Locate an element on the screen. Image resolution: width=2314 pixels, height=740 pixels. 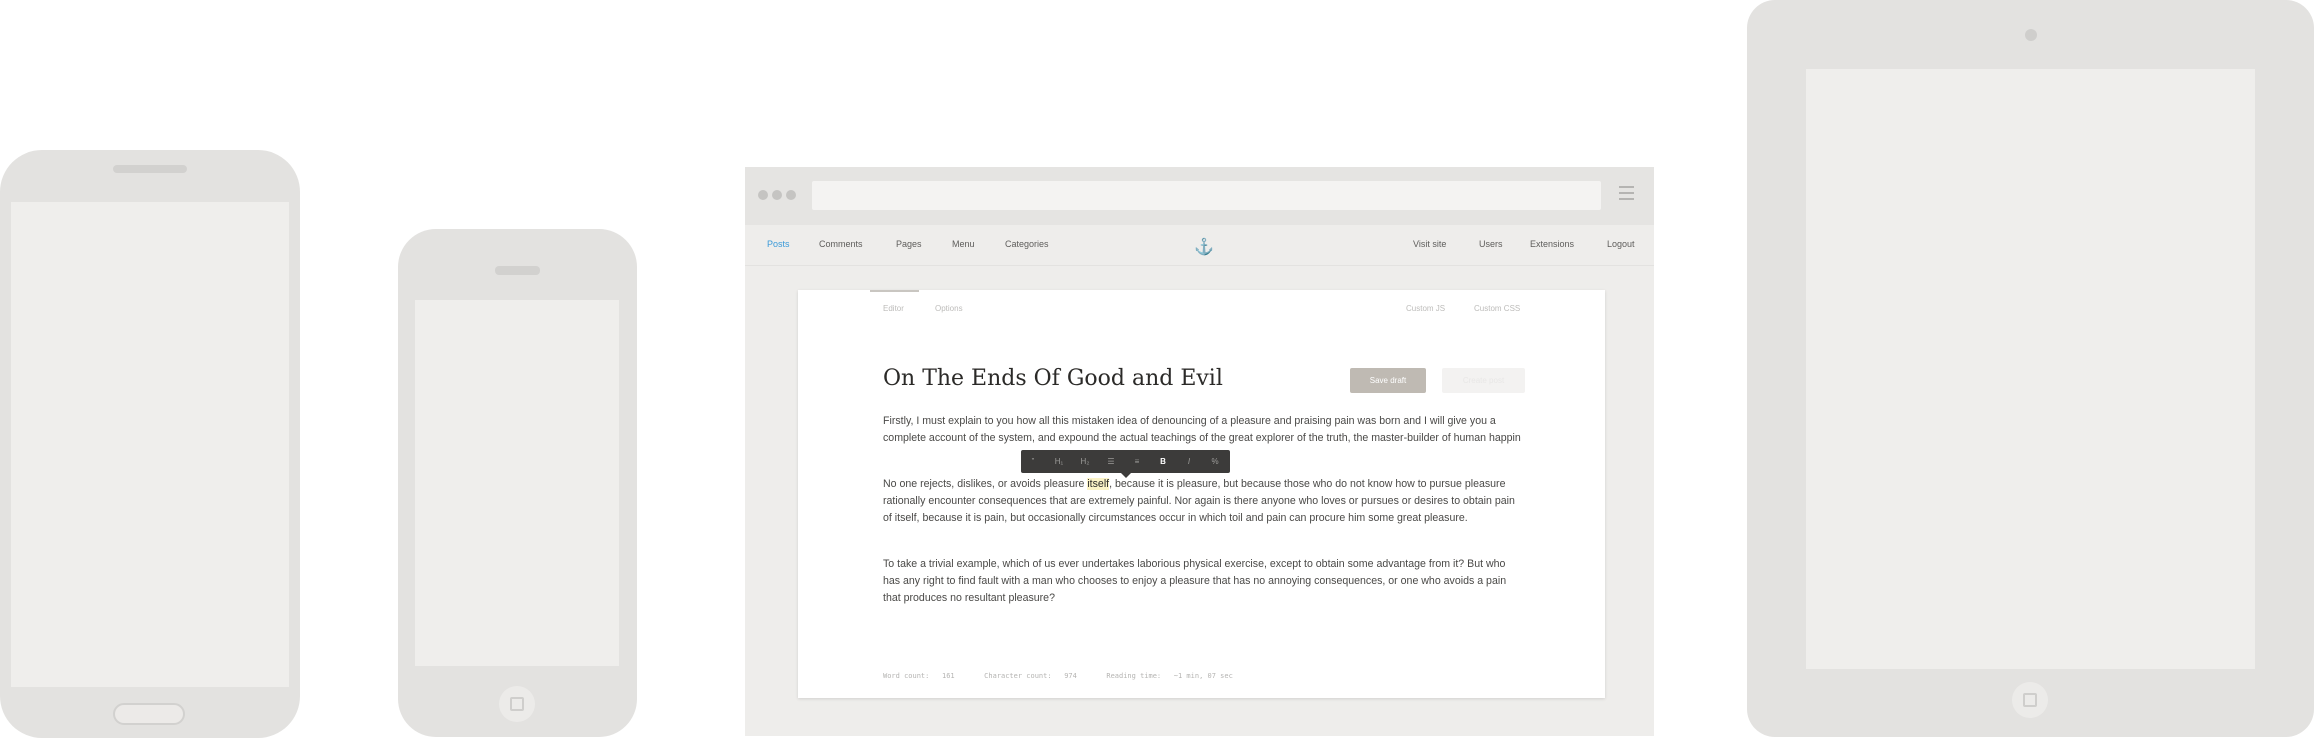
camera-icon is located at coordinates (2031, 35).